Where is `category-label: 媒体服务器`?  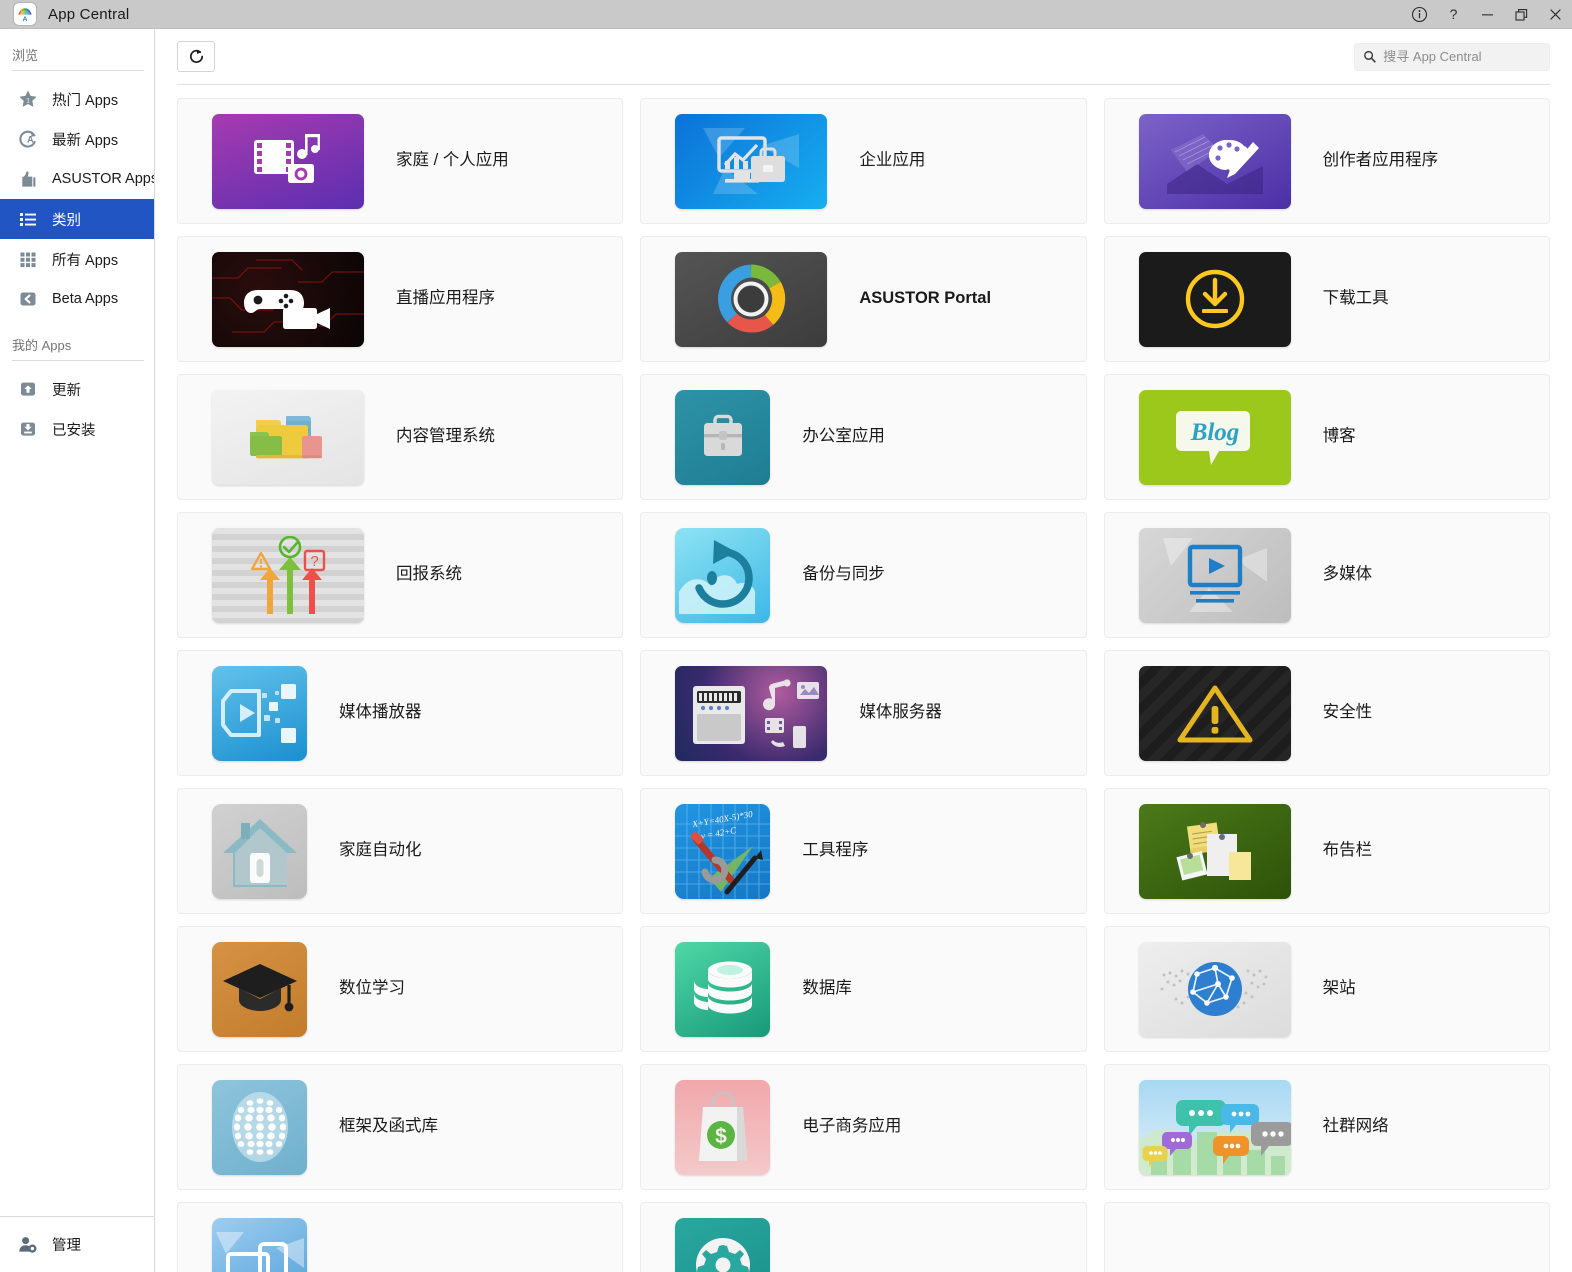
category-label: 媒体服务器 is located at coordinates (900, 712).